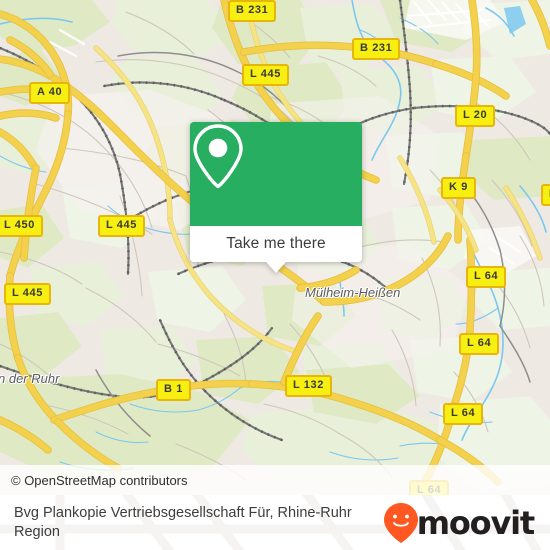 The height and width of the screenshot is (550, 550). I want to click on callout-pin-area, so click(276, 174).